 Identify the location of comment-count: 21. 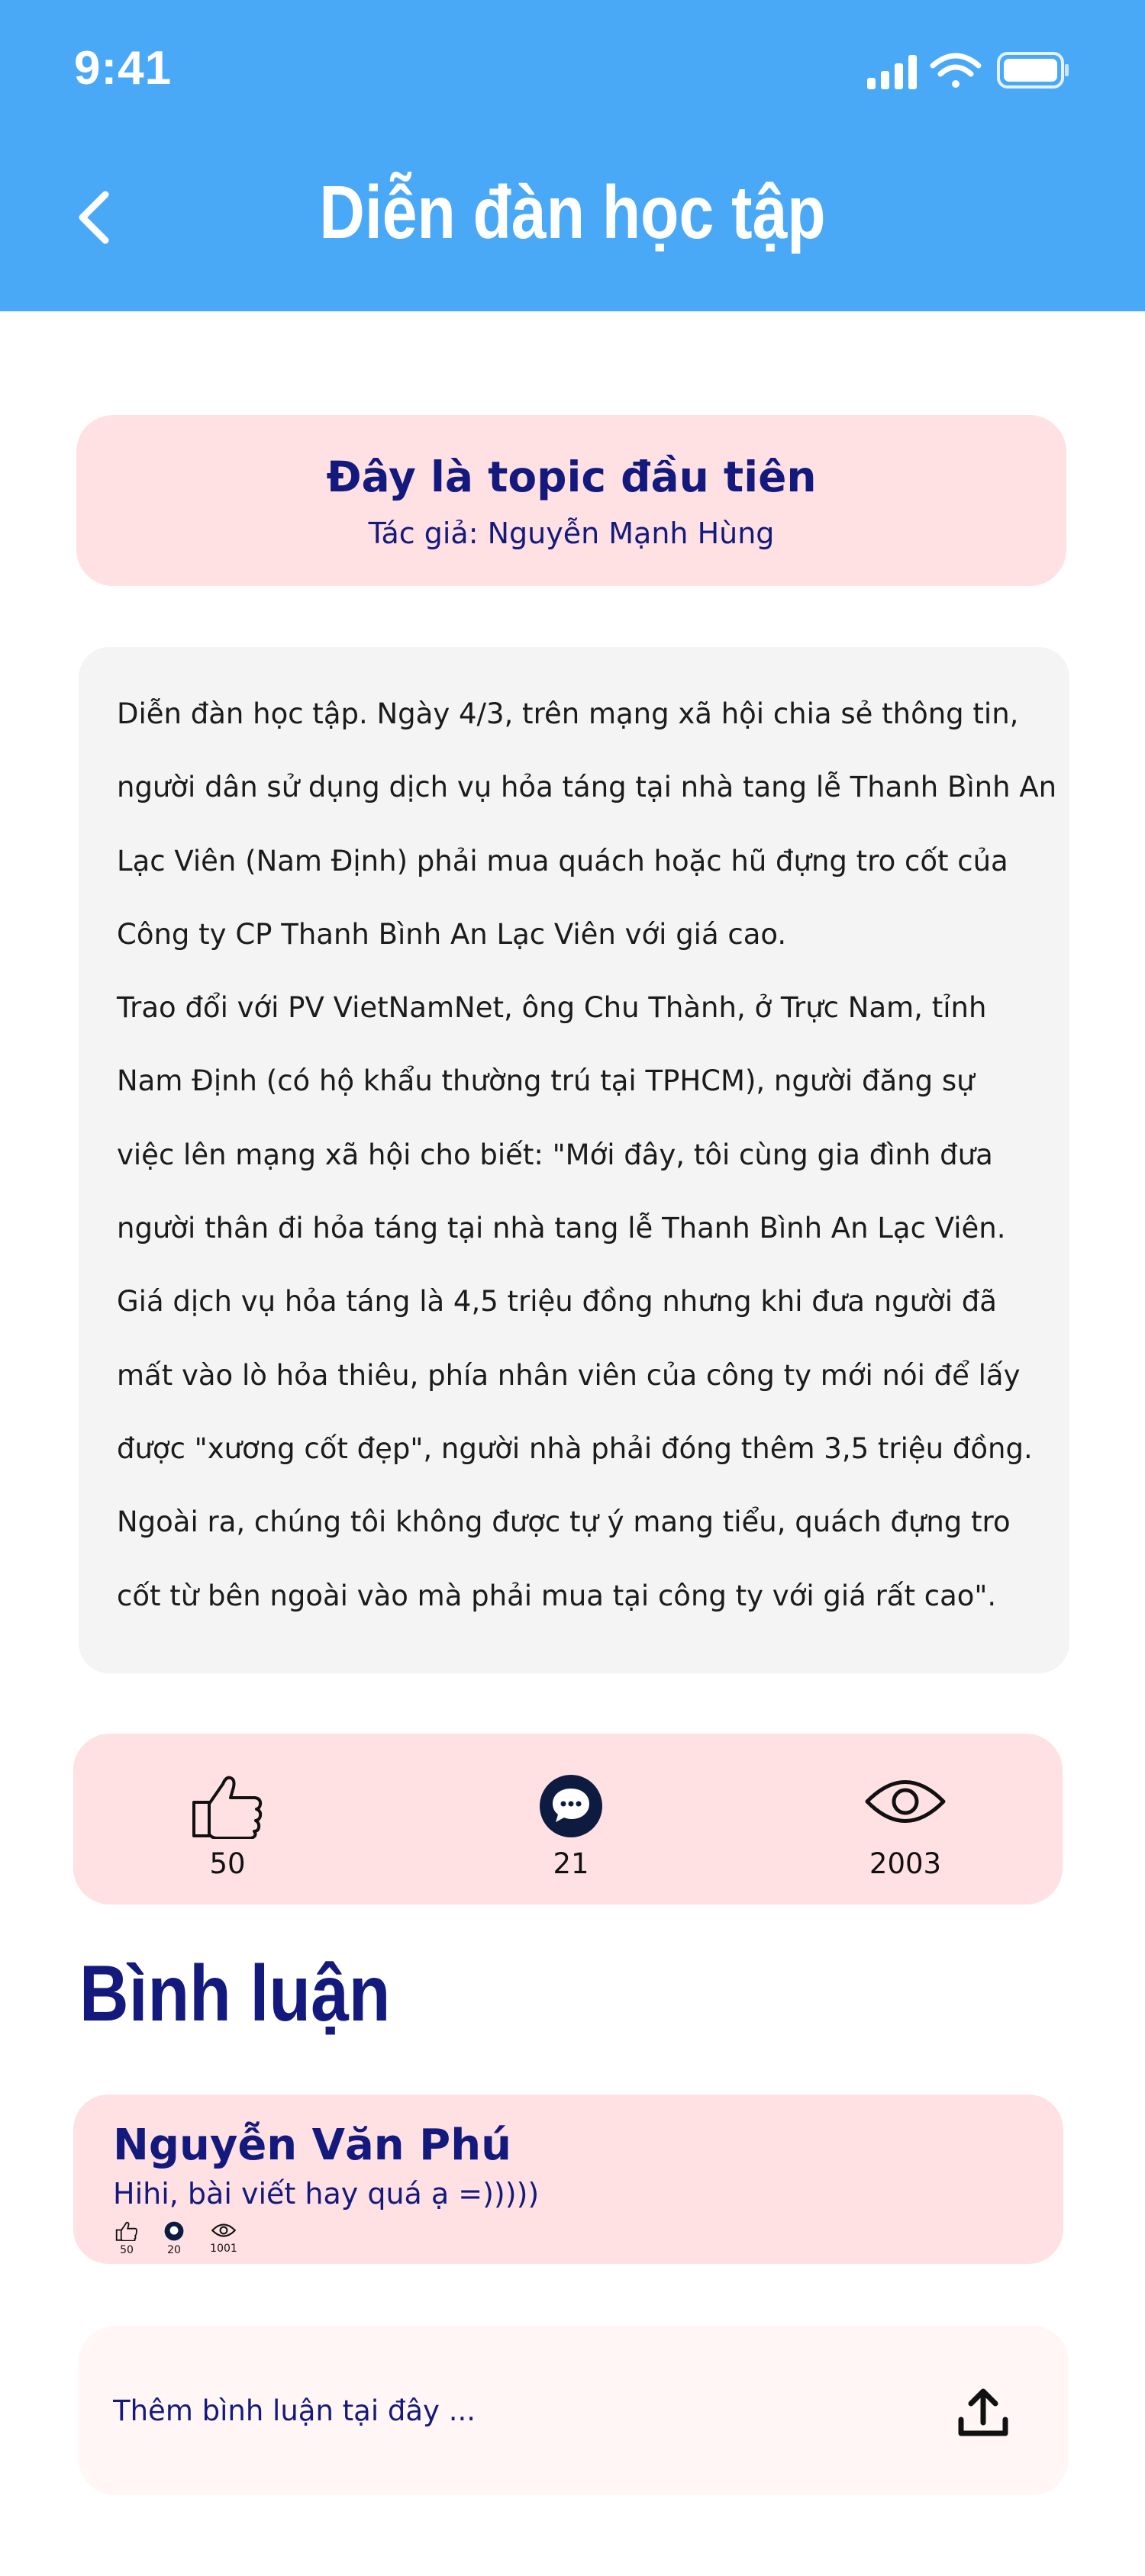
(571, 1863).